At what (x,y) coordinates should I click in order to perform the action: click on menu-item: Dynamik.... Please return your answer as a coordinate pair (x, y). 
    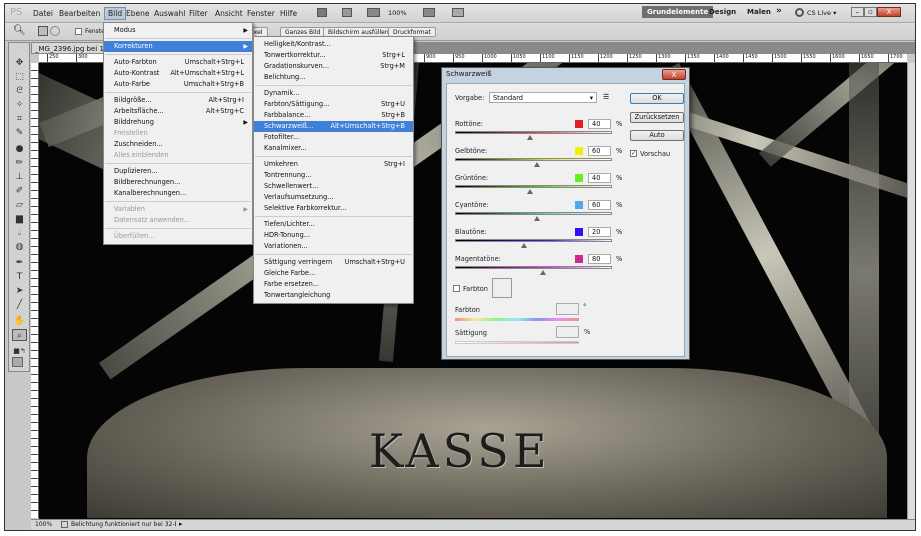
    Looking at the image, I should click on (333, 93).